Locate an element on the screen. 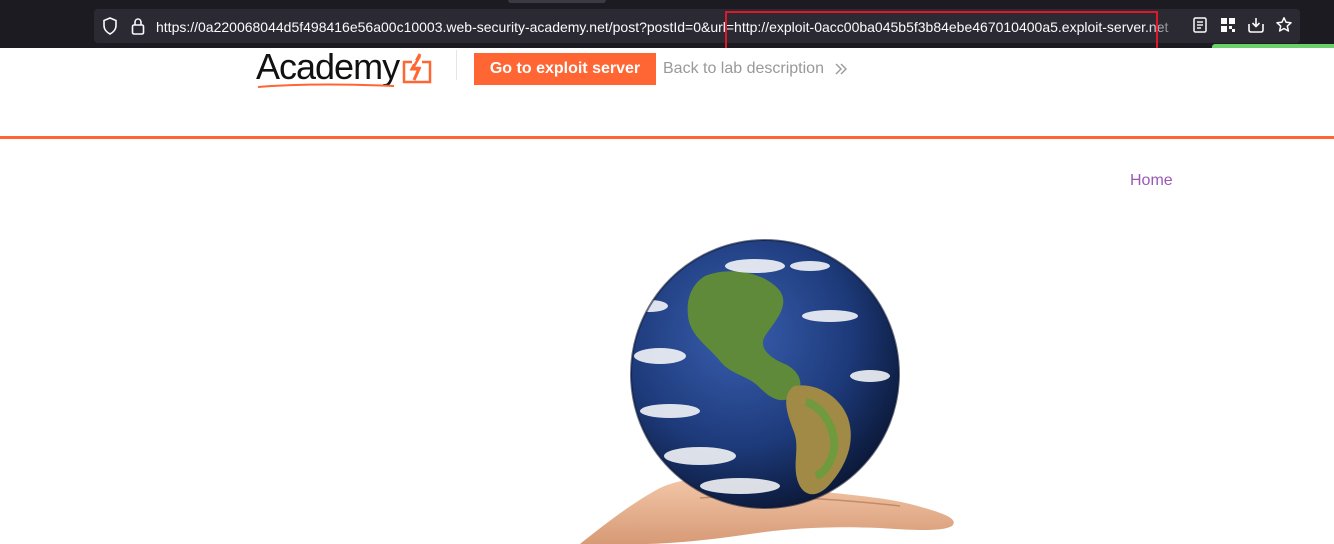 This screenshot has height=544, width=1334. qr-code-icon is located at coordinates (1228, 25).